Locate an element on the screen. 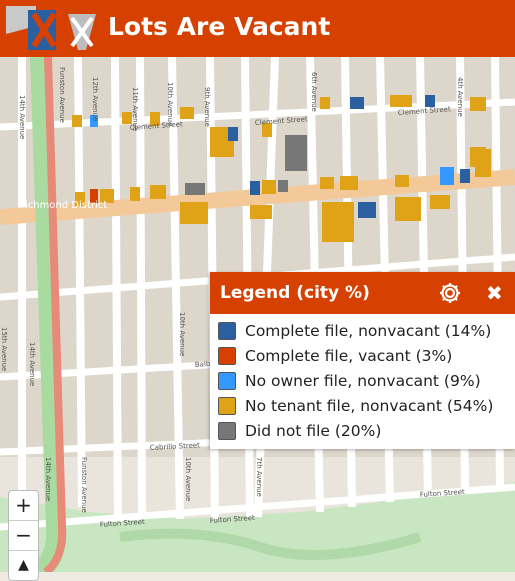 Image resolution: width=515 pixels, height=581 pixels. legend-header: Legend (city %) ✖ is located at coordinates (362, 293).